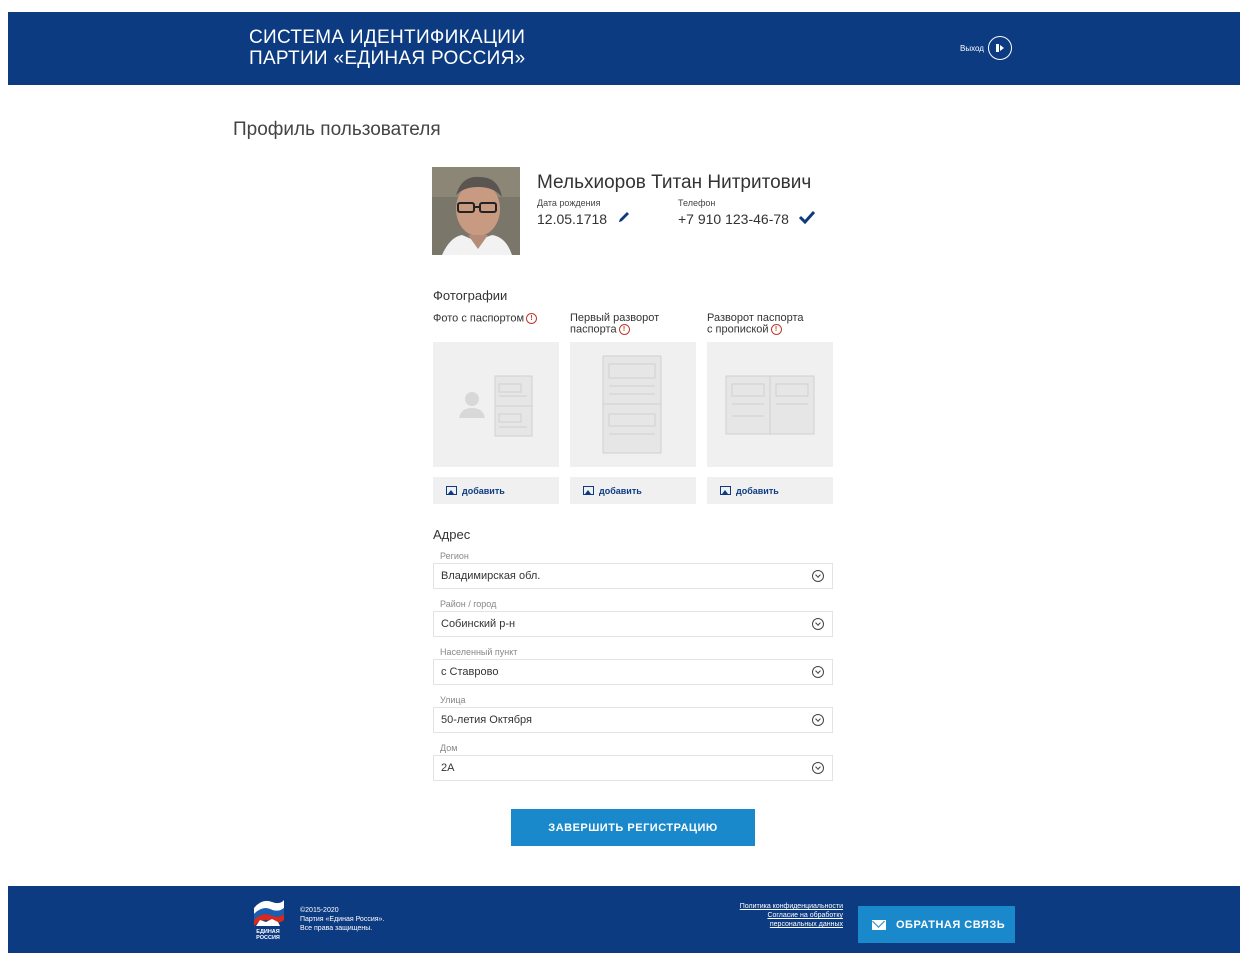  I want to click on site-title-line2: ПАРТИИ «ЕДИНАЯ РОССИЯ», so click(387, 58).